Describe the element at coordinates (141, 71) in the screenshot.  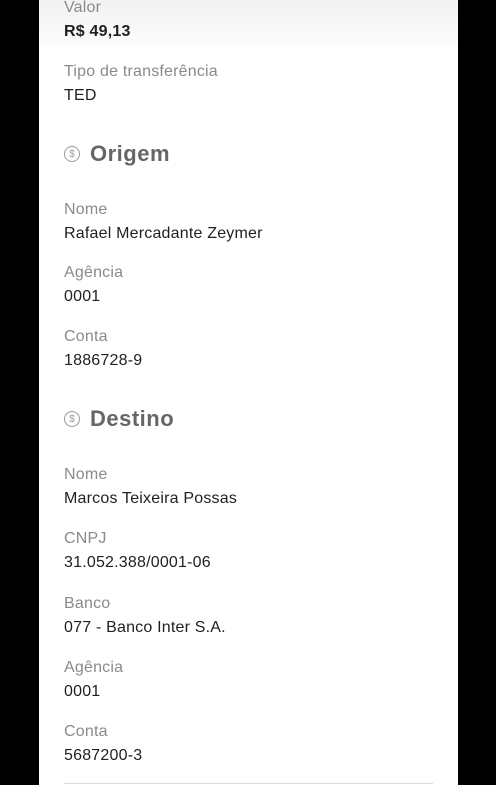
I see `tipo-label: Tipo de transferência` at that location.